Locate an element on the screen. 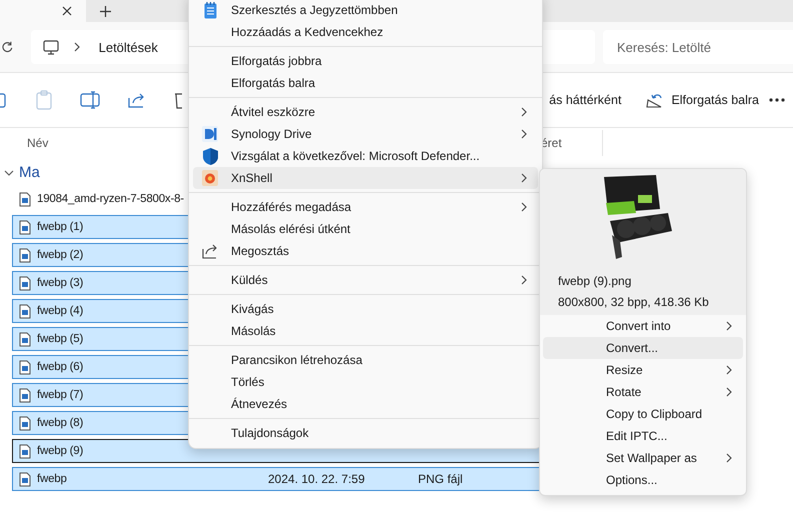 The image size is (793, 530). menu-item: XnShell is located at coordinates (365, 178).